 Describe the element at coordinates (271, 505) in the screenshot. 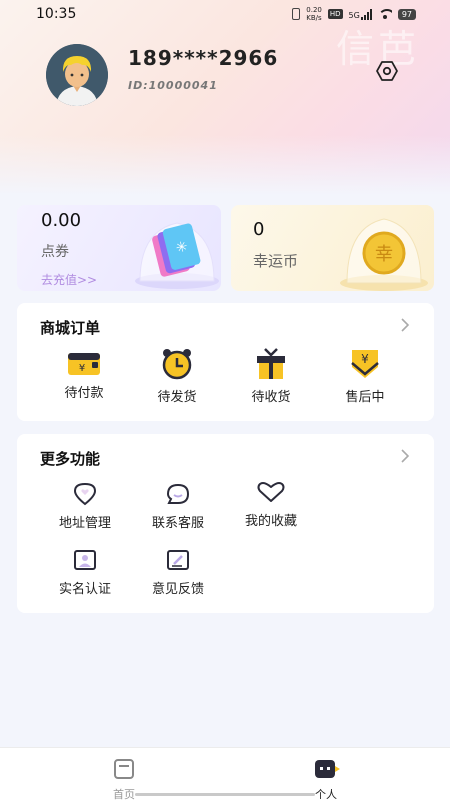

I see `my-favorites: 我的收藏` at that location.